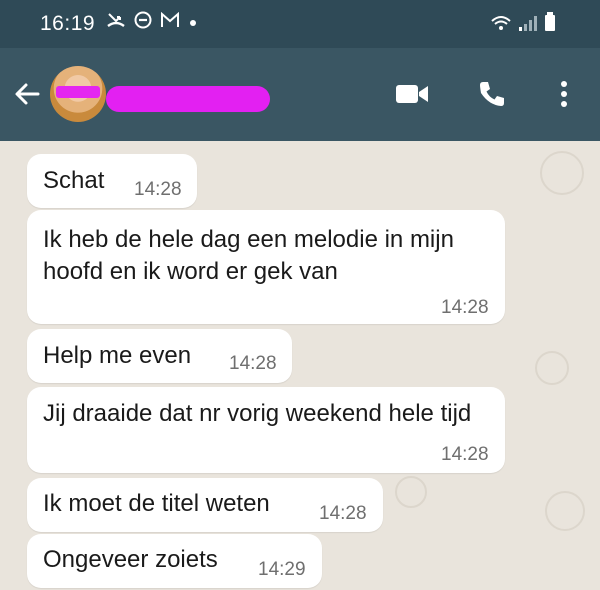 This screenshot has height=590, width=600. I want to click on contact-avatar, so click(78, 94).